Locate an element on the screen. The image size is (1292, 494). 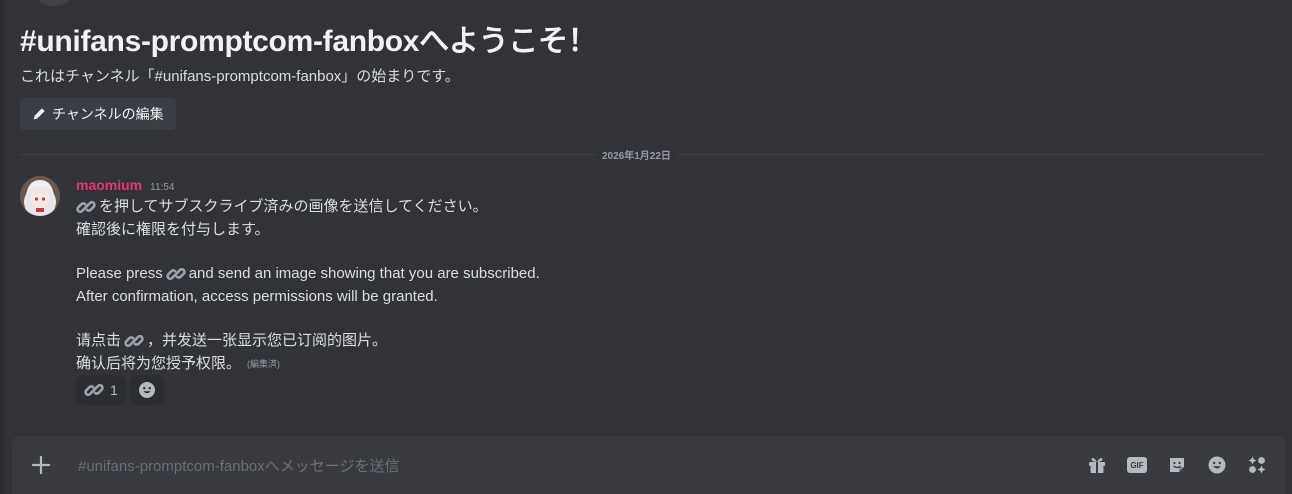
message-timestamp: 11:54 is located at coordinates (162, 187).